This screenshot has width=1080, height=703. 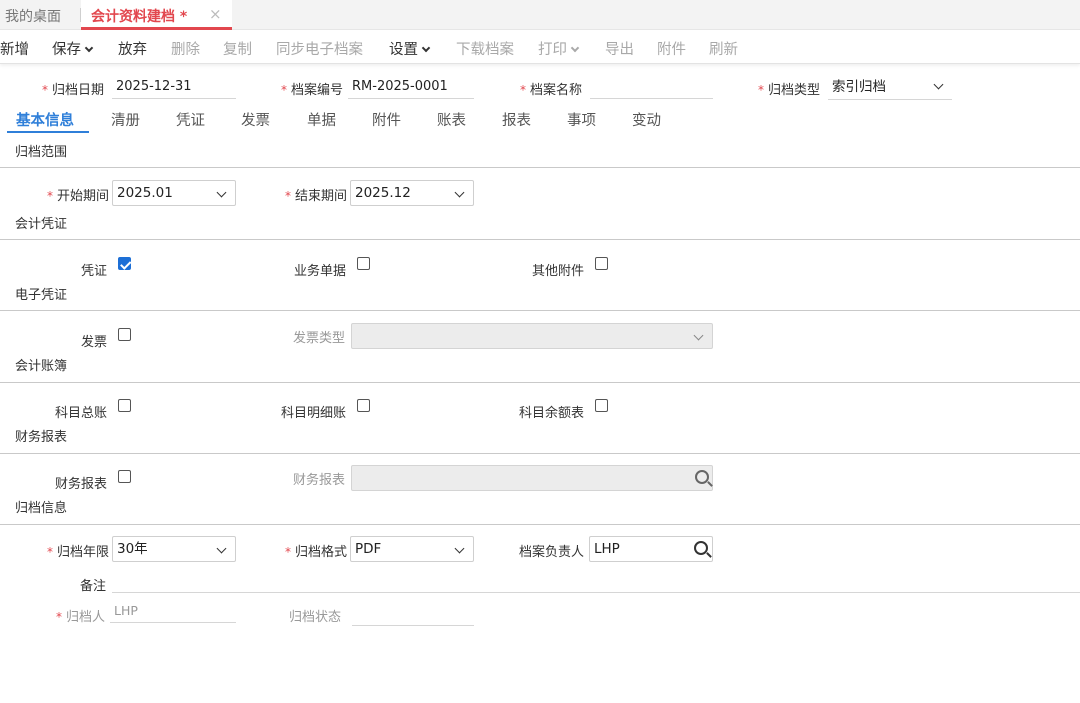 What do you see at coordinates (174, 88) in the screenshot?
I see `archive-date-input: 2025-12-31` at bounding box center [174, 88].